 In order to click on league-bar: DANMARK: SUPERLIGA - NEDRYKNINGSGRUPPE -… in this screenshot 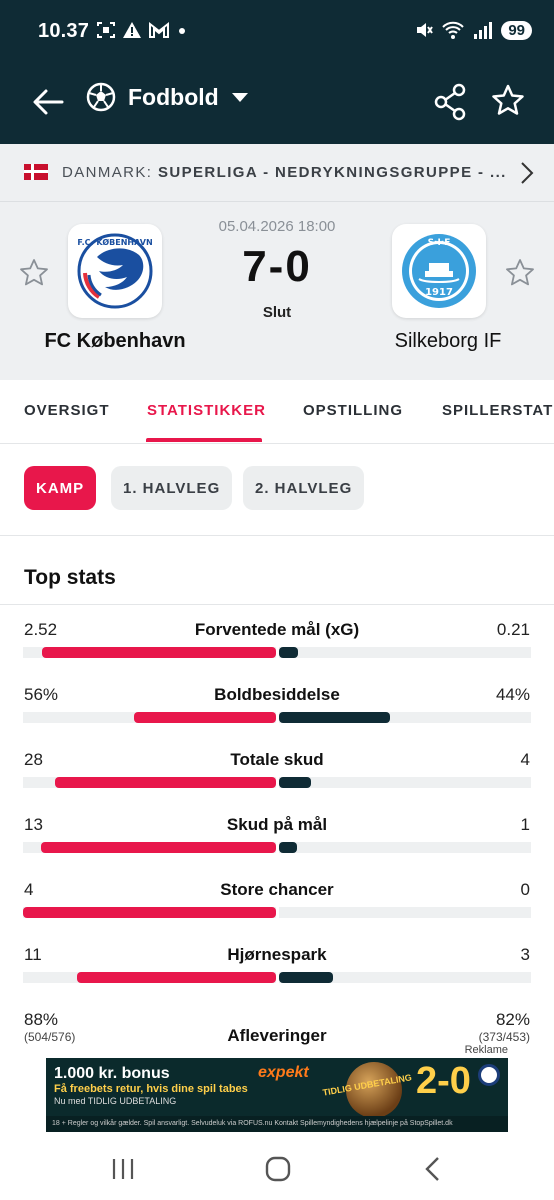, I will do `click(277, 173)`.